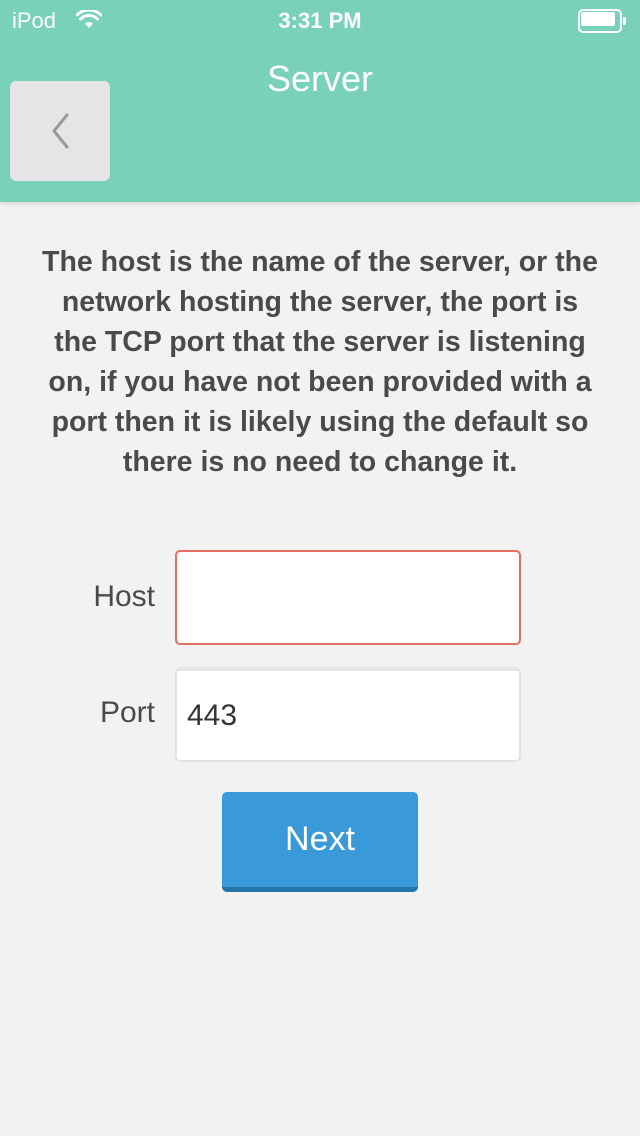 The image size is (640, 1136). I want to click on next-button: Next, so click(320, 842).